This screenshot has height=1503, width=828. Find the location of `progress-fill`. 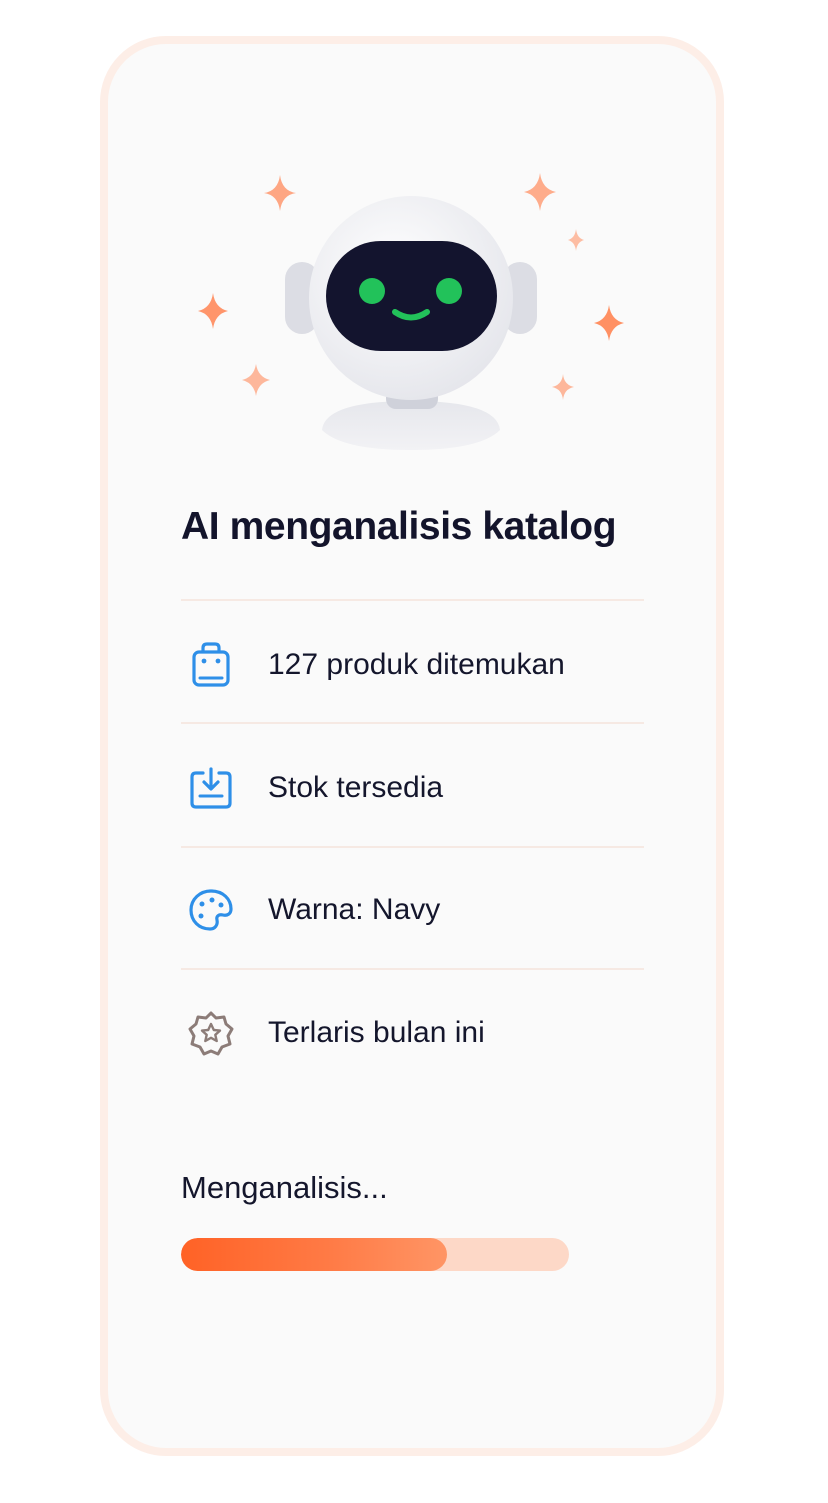

progress-fill is located at coordinates (314, 1254).